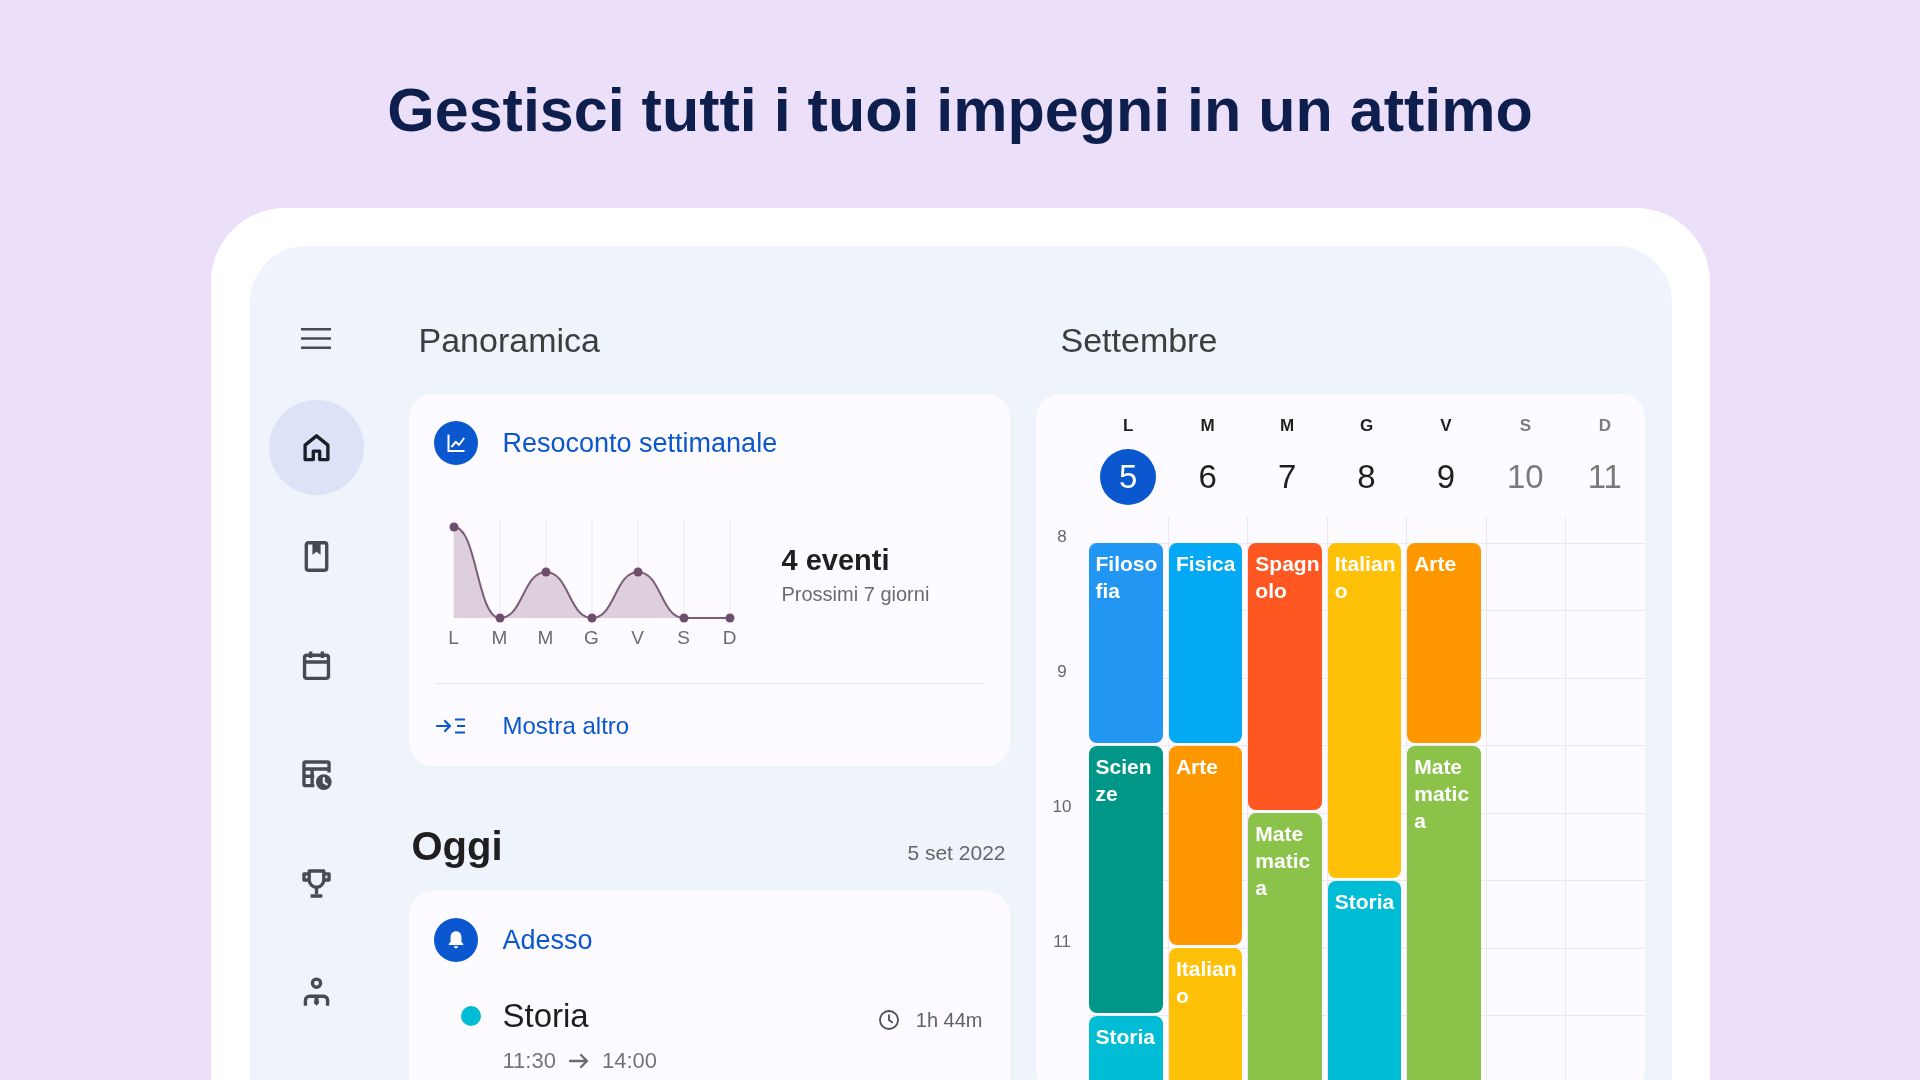  I want to click on section-title: Settembre, so click(1139, 340).